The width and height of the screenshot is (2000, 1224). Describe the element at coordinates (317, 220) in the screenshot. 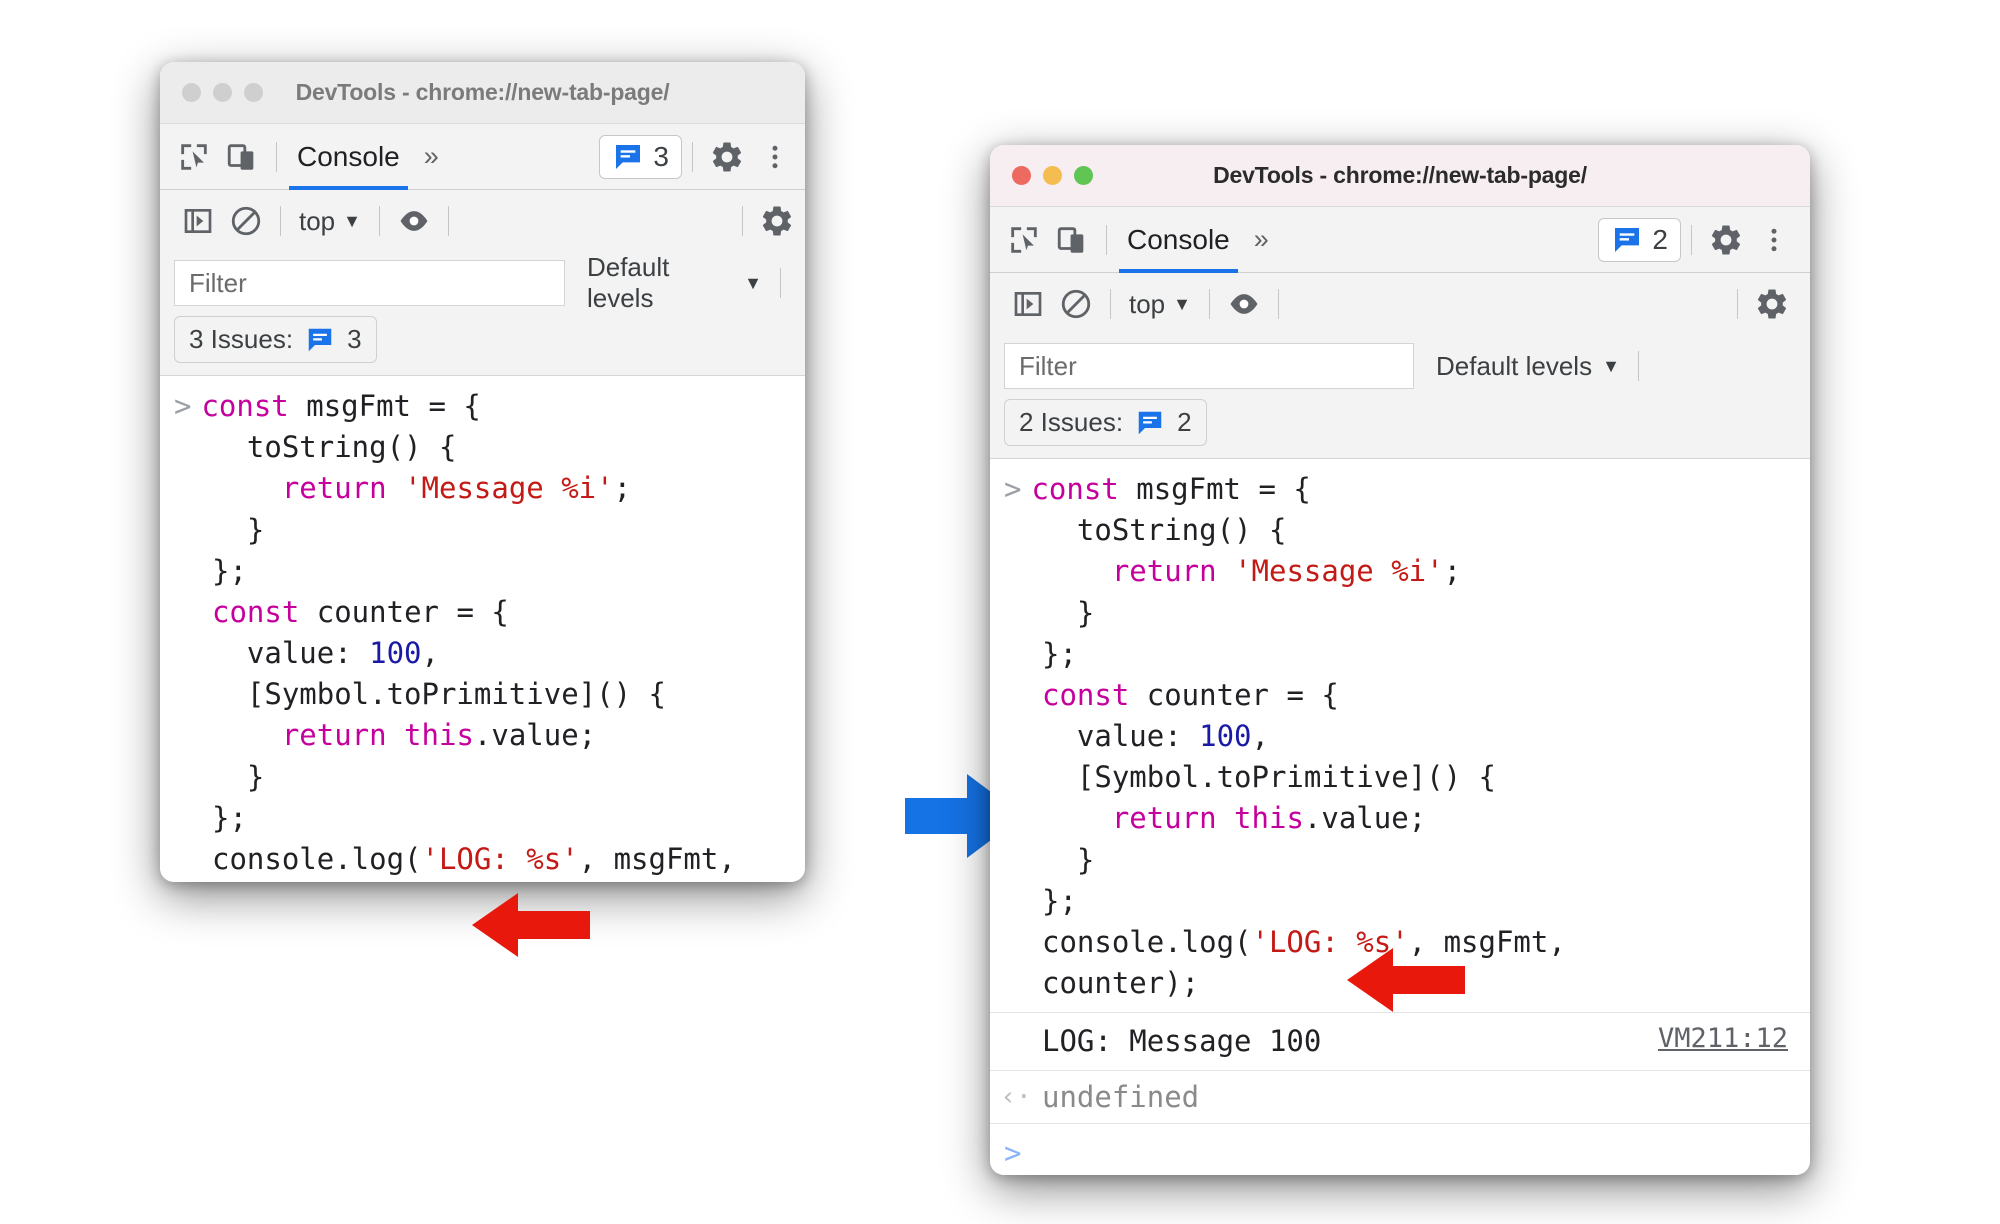

I see `execution-context-label: top` at that location.